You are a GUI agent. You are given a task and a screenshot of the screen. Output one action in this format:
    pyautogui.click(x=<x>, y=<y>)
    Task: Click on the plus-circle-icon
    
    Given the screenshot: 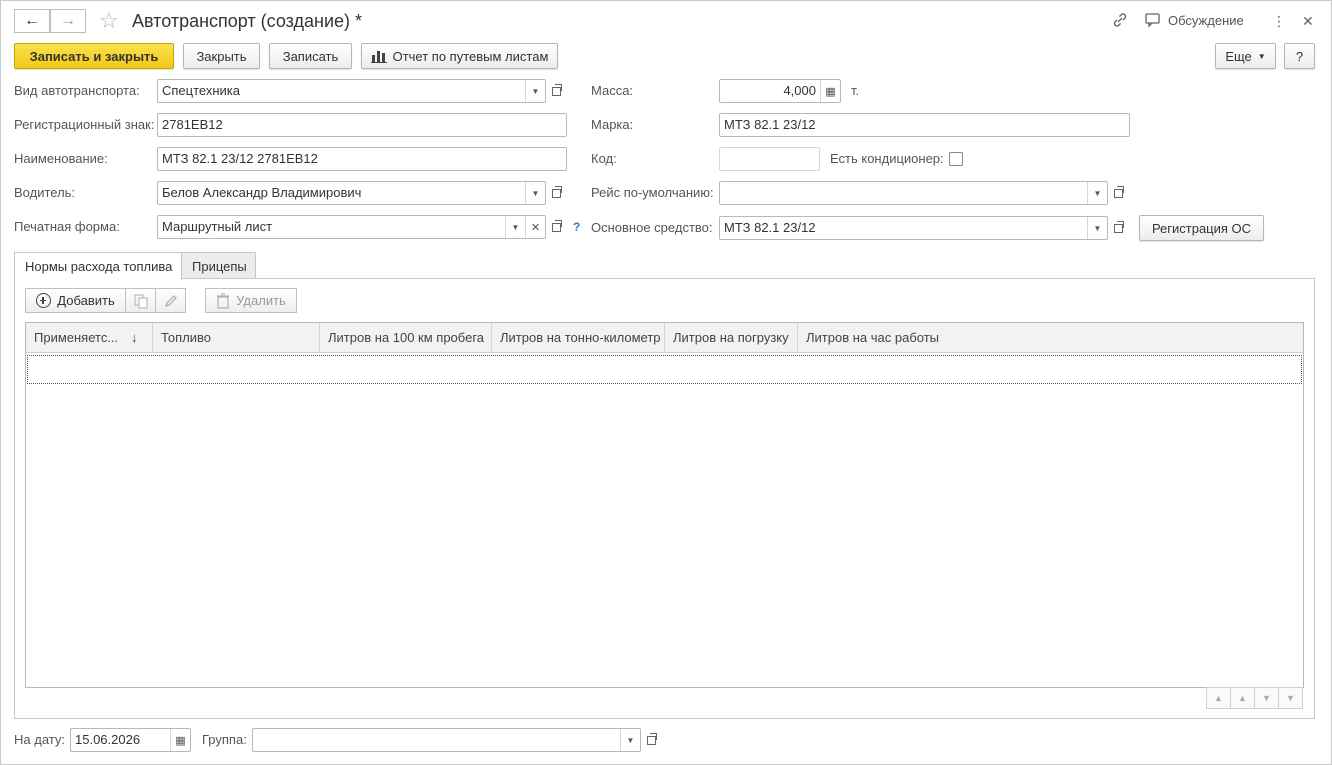 What is the action you would take?
    pyautogui.click(x=44, y=300)
    